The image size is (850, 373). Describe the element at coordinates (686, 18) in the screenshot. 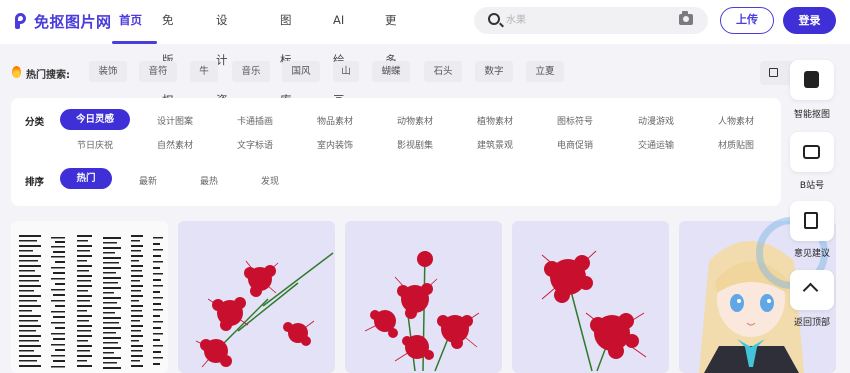

I see `camera-icon` at that location.